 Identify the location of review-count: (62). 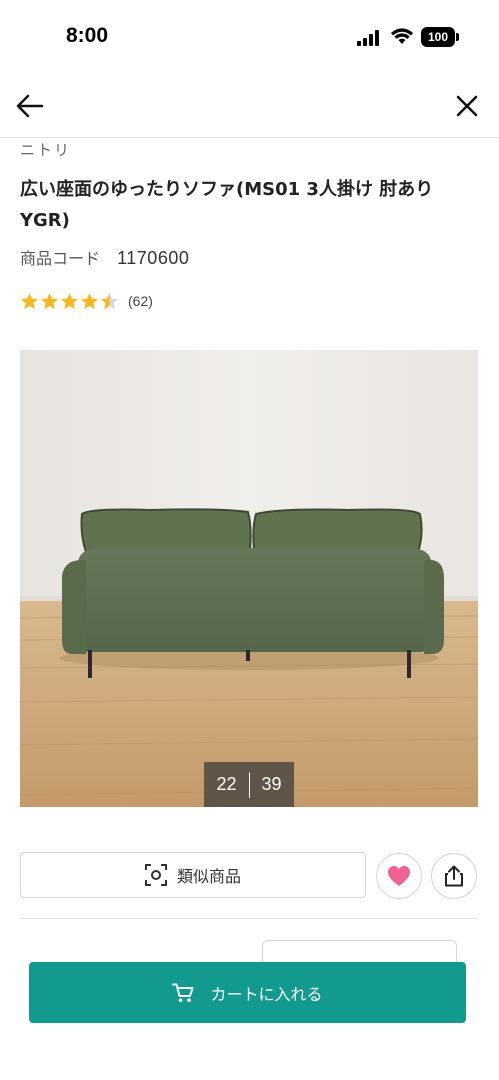
(140, 301).